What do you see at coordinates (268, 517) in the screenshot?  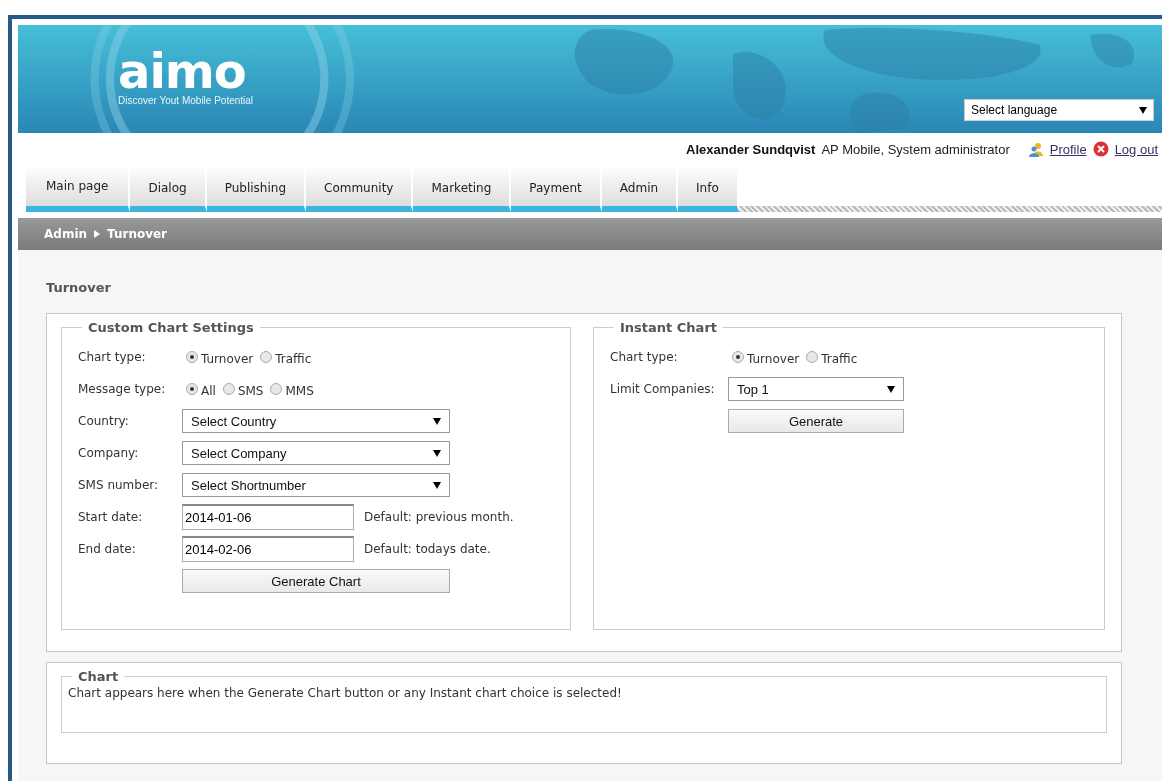 I see `date-field: 2014-01-06` at bounding box center [268, 517].